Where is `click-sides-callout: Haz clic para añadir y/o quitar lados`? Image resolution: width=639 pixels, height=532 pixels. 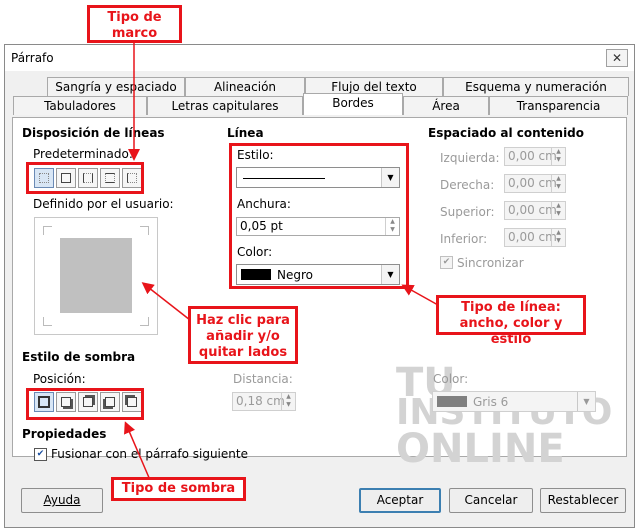
click-sides-callout: Haz clic para añadir y/o quitar lados is located at coordinates (243, 335).